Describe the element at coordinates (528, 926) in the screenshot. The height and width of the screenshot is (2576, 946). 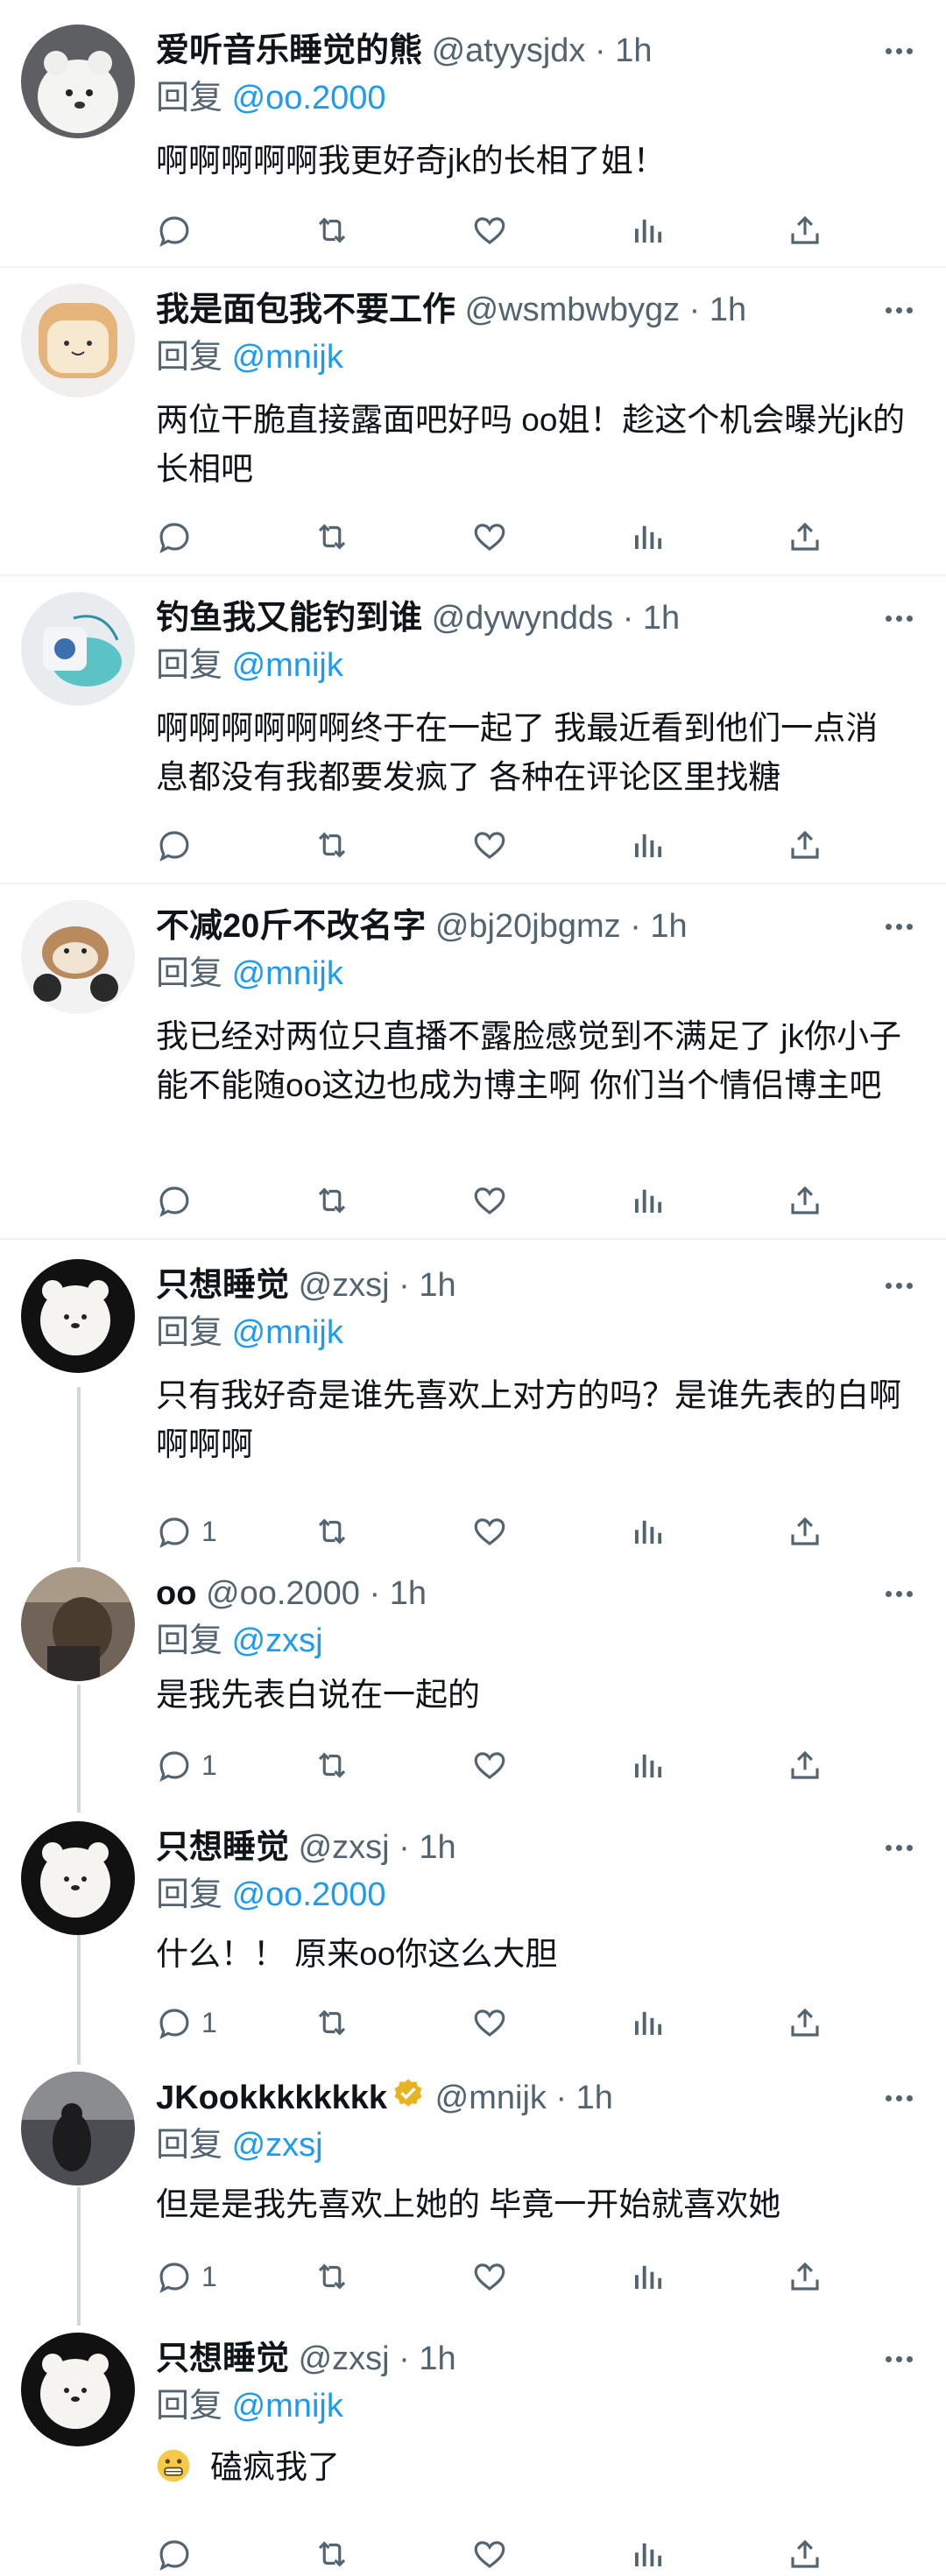
I see `user-handle: @bj20jbgmz` at that location.